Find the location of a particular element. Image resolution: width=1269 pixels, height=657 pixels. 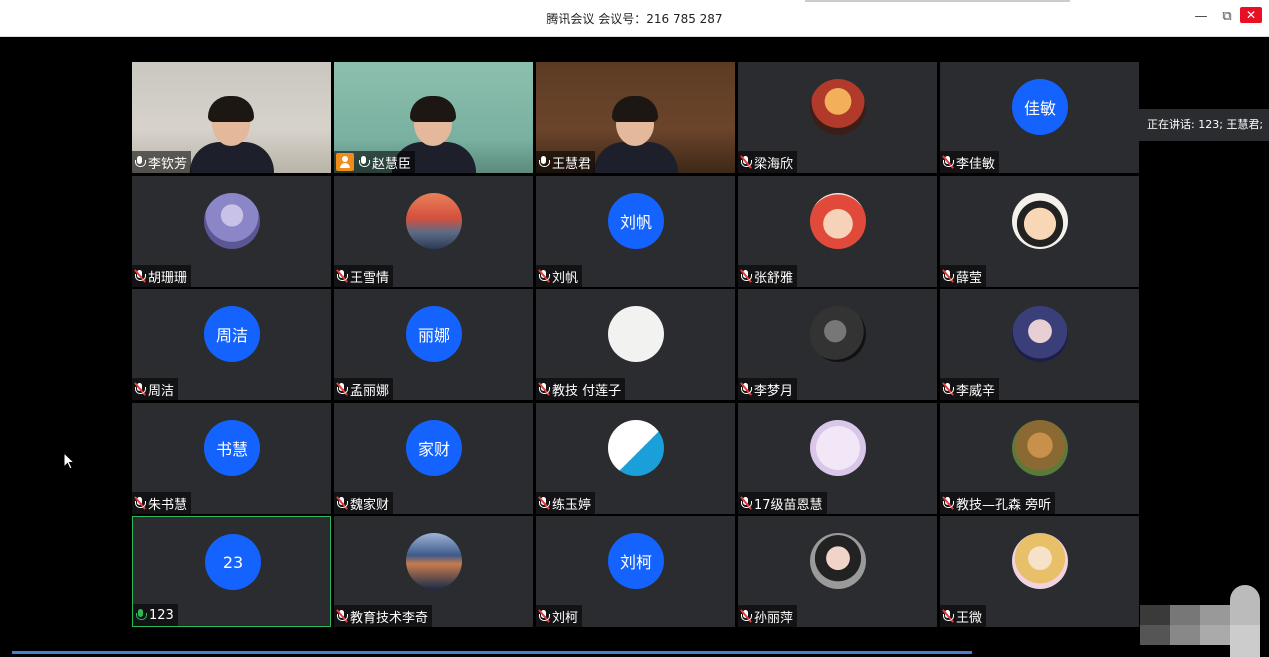

participant-name: 胡珊珊 is located at coordinates (168, 278).